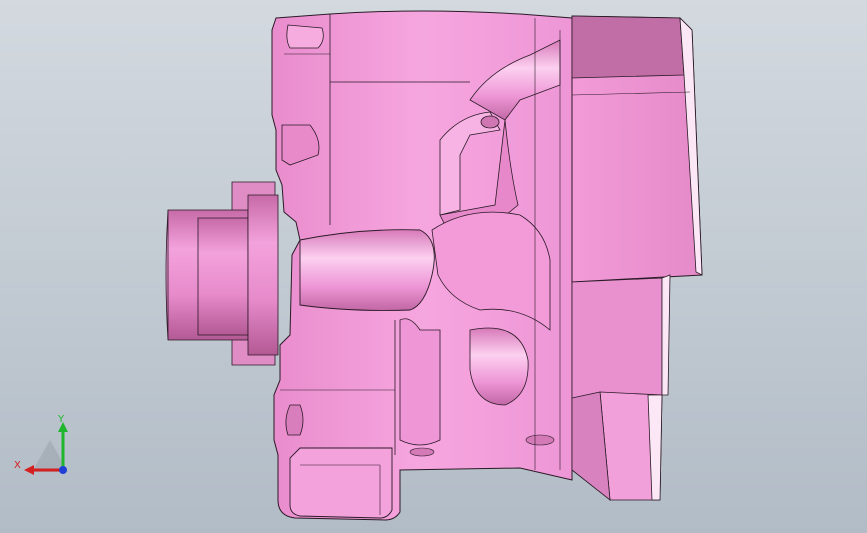  I want to click on z-axis-dot-icon, so click(63, 470).